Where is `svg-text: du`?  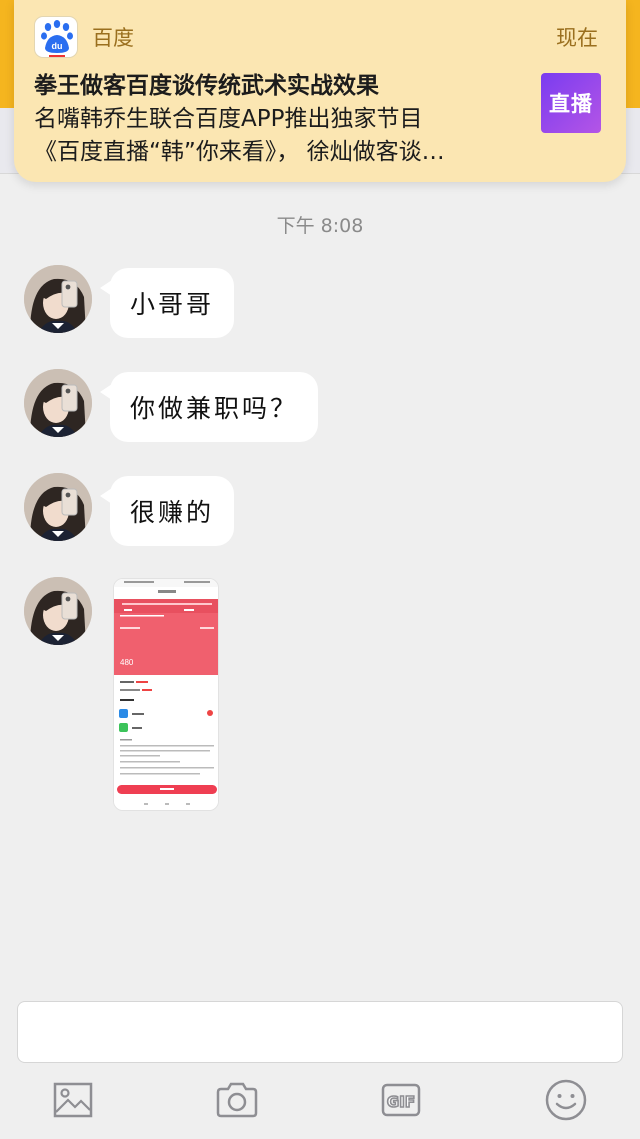 svg-text: du is located at coordinates (57, 46).